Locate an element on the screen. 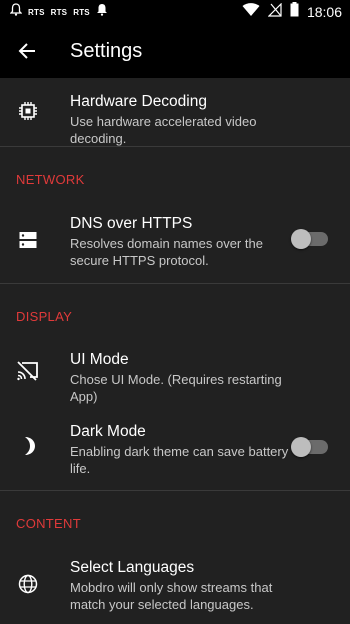 The width and height of the screenshot is (350, 624). setting-title: UI Mode is located at coordinates (99, 359).